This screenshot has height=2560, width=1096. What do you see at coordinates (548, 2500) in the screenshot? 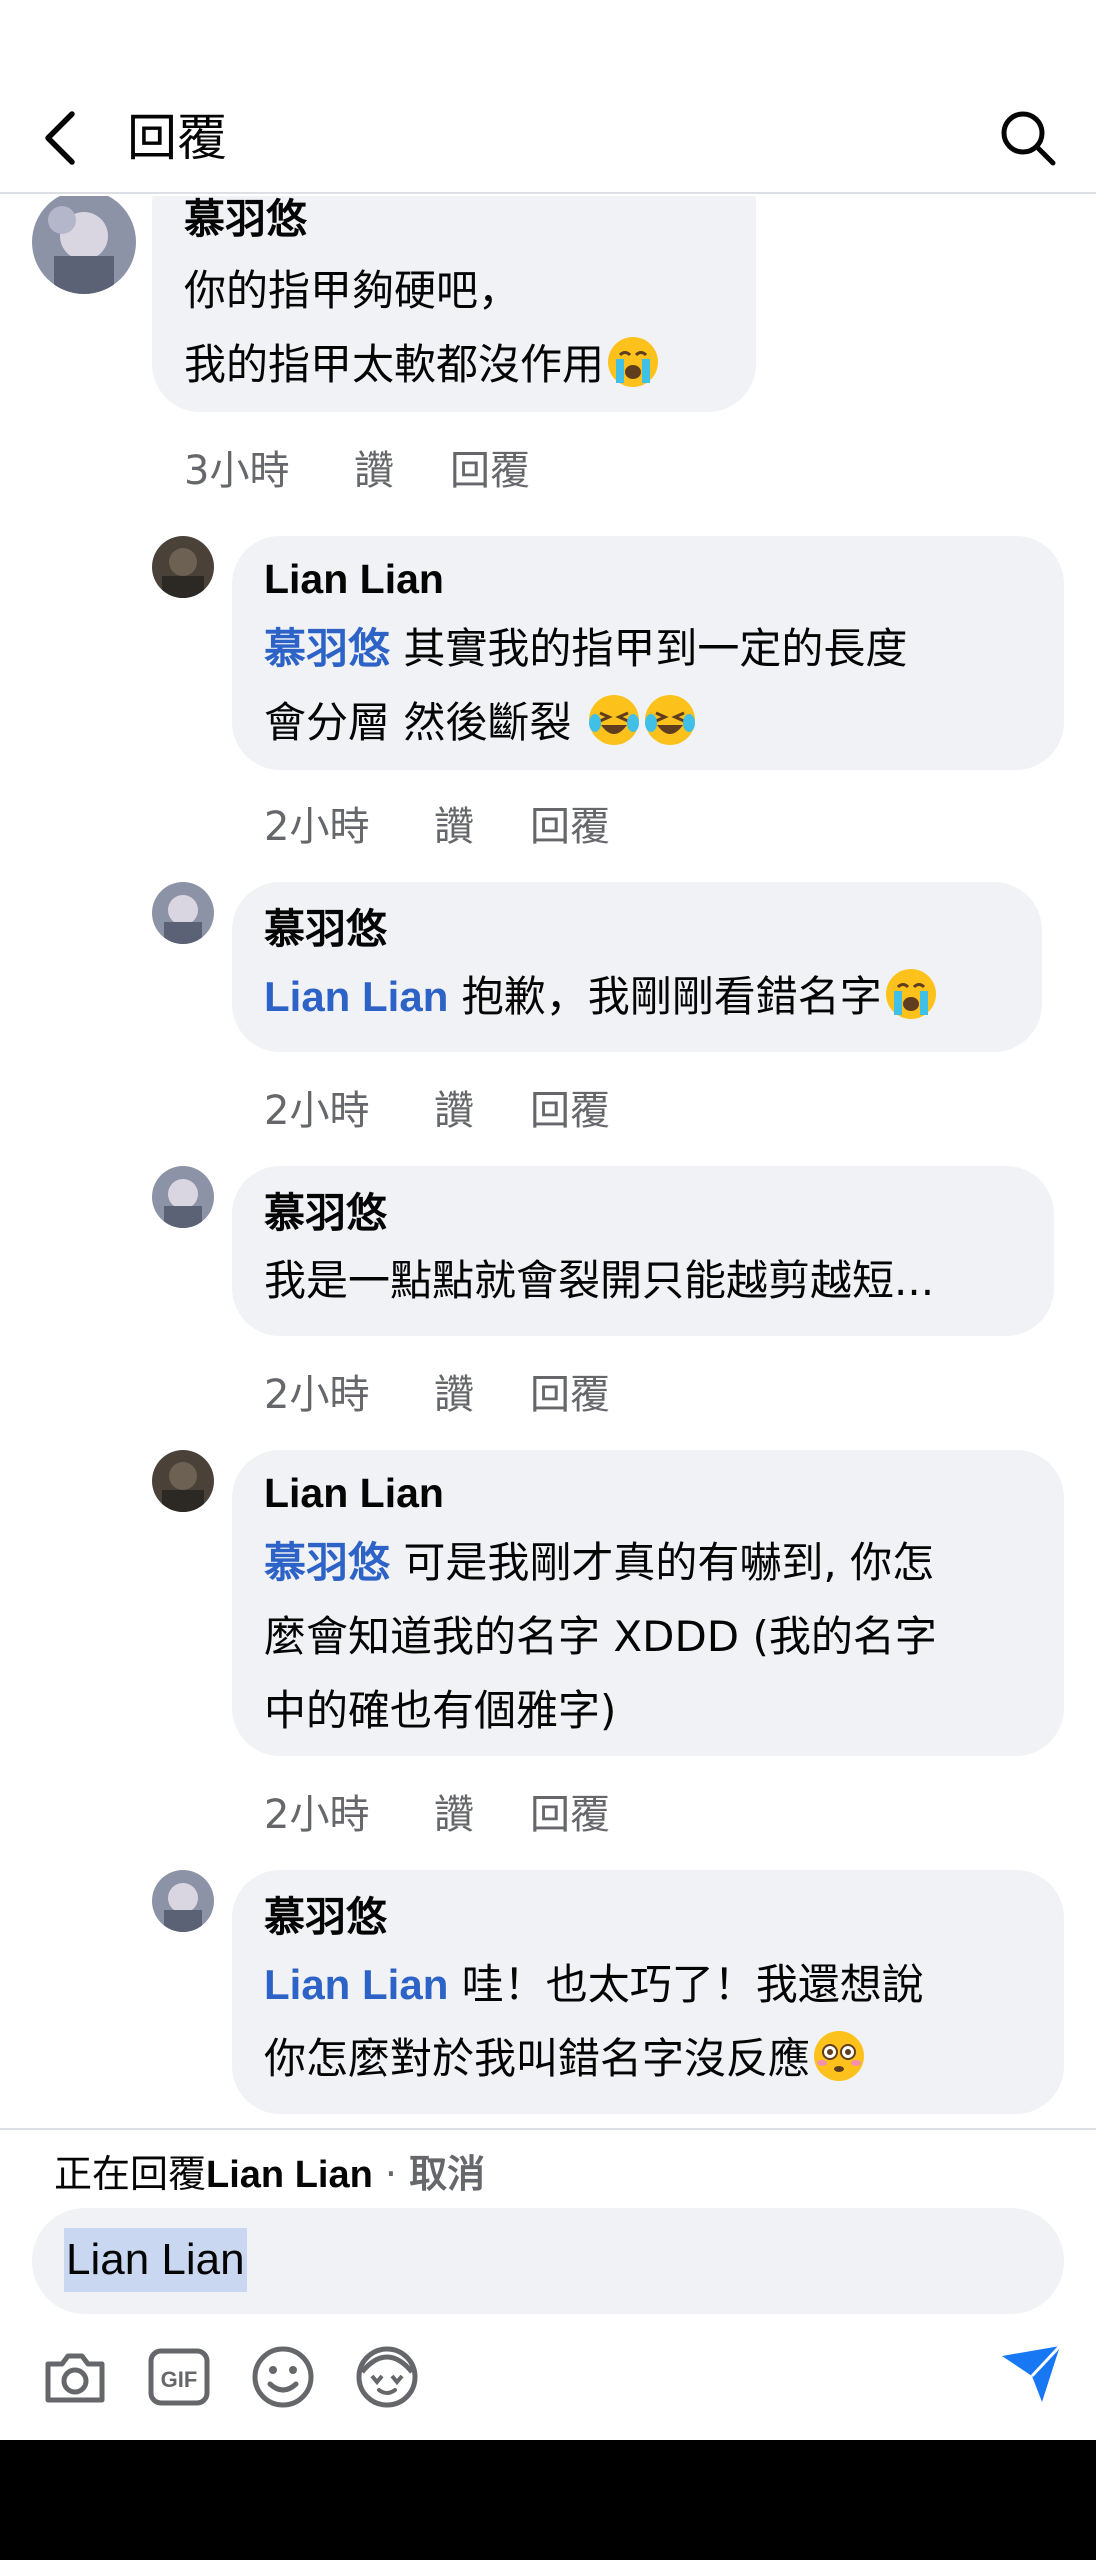
I see `system-navigation-bar` at bounding box center [548, 2500].